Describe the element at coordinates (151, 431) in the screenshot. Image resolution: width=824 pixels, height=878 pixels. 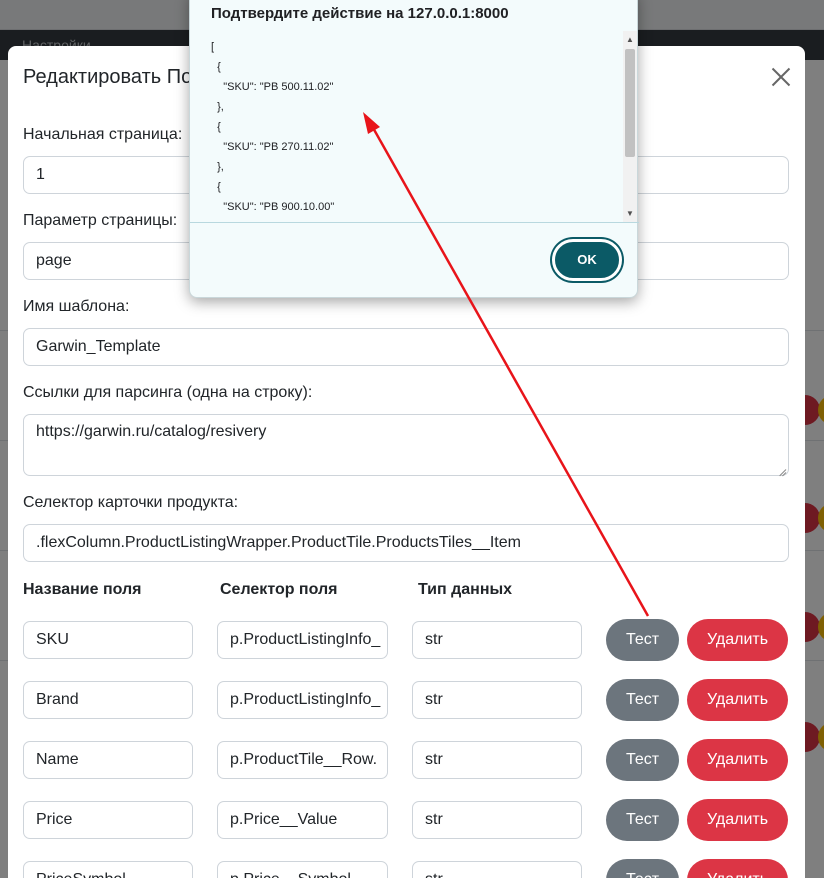
I see `links-textarea-value: https://garwin.ru/catalog/resivery` at that location.